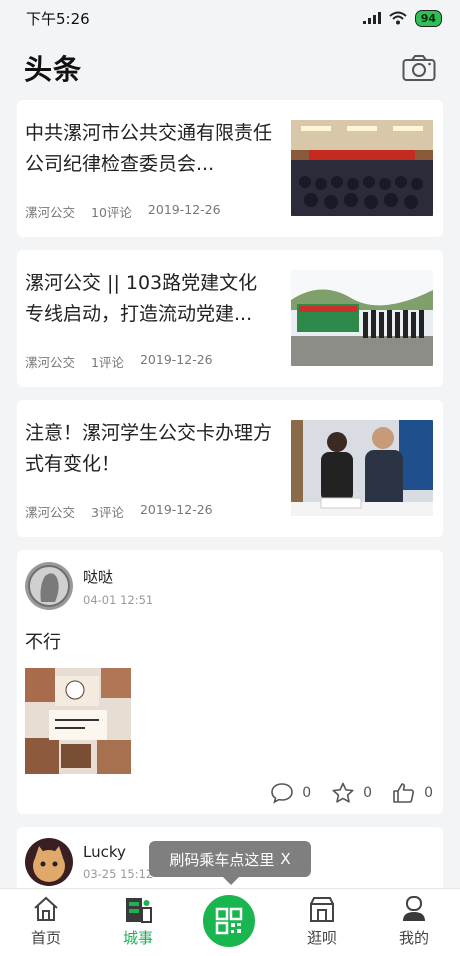  Describe the element at coordinates (307, 793) in the screenshot. I see `comment-count: 0` at that location.